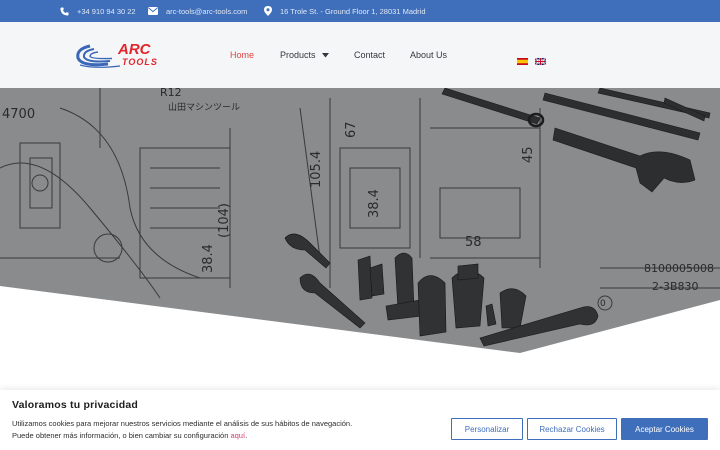 The image size is (720, 450). What do you see at coordinates (106, 11) in the screenshot?
I see `phone-number: +34 910 94 30 22` at bounding box center [106, 11].